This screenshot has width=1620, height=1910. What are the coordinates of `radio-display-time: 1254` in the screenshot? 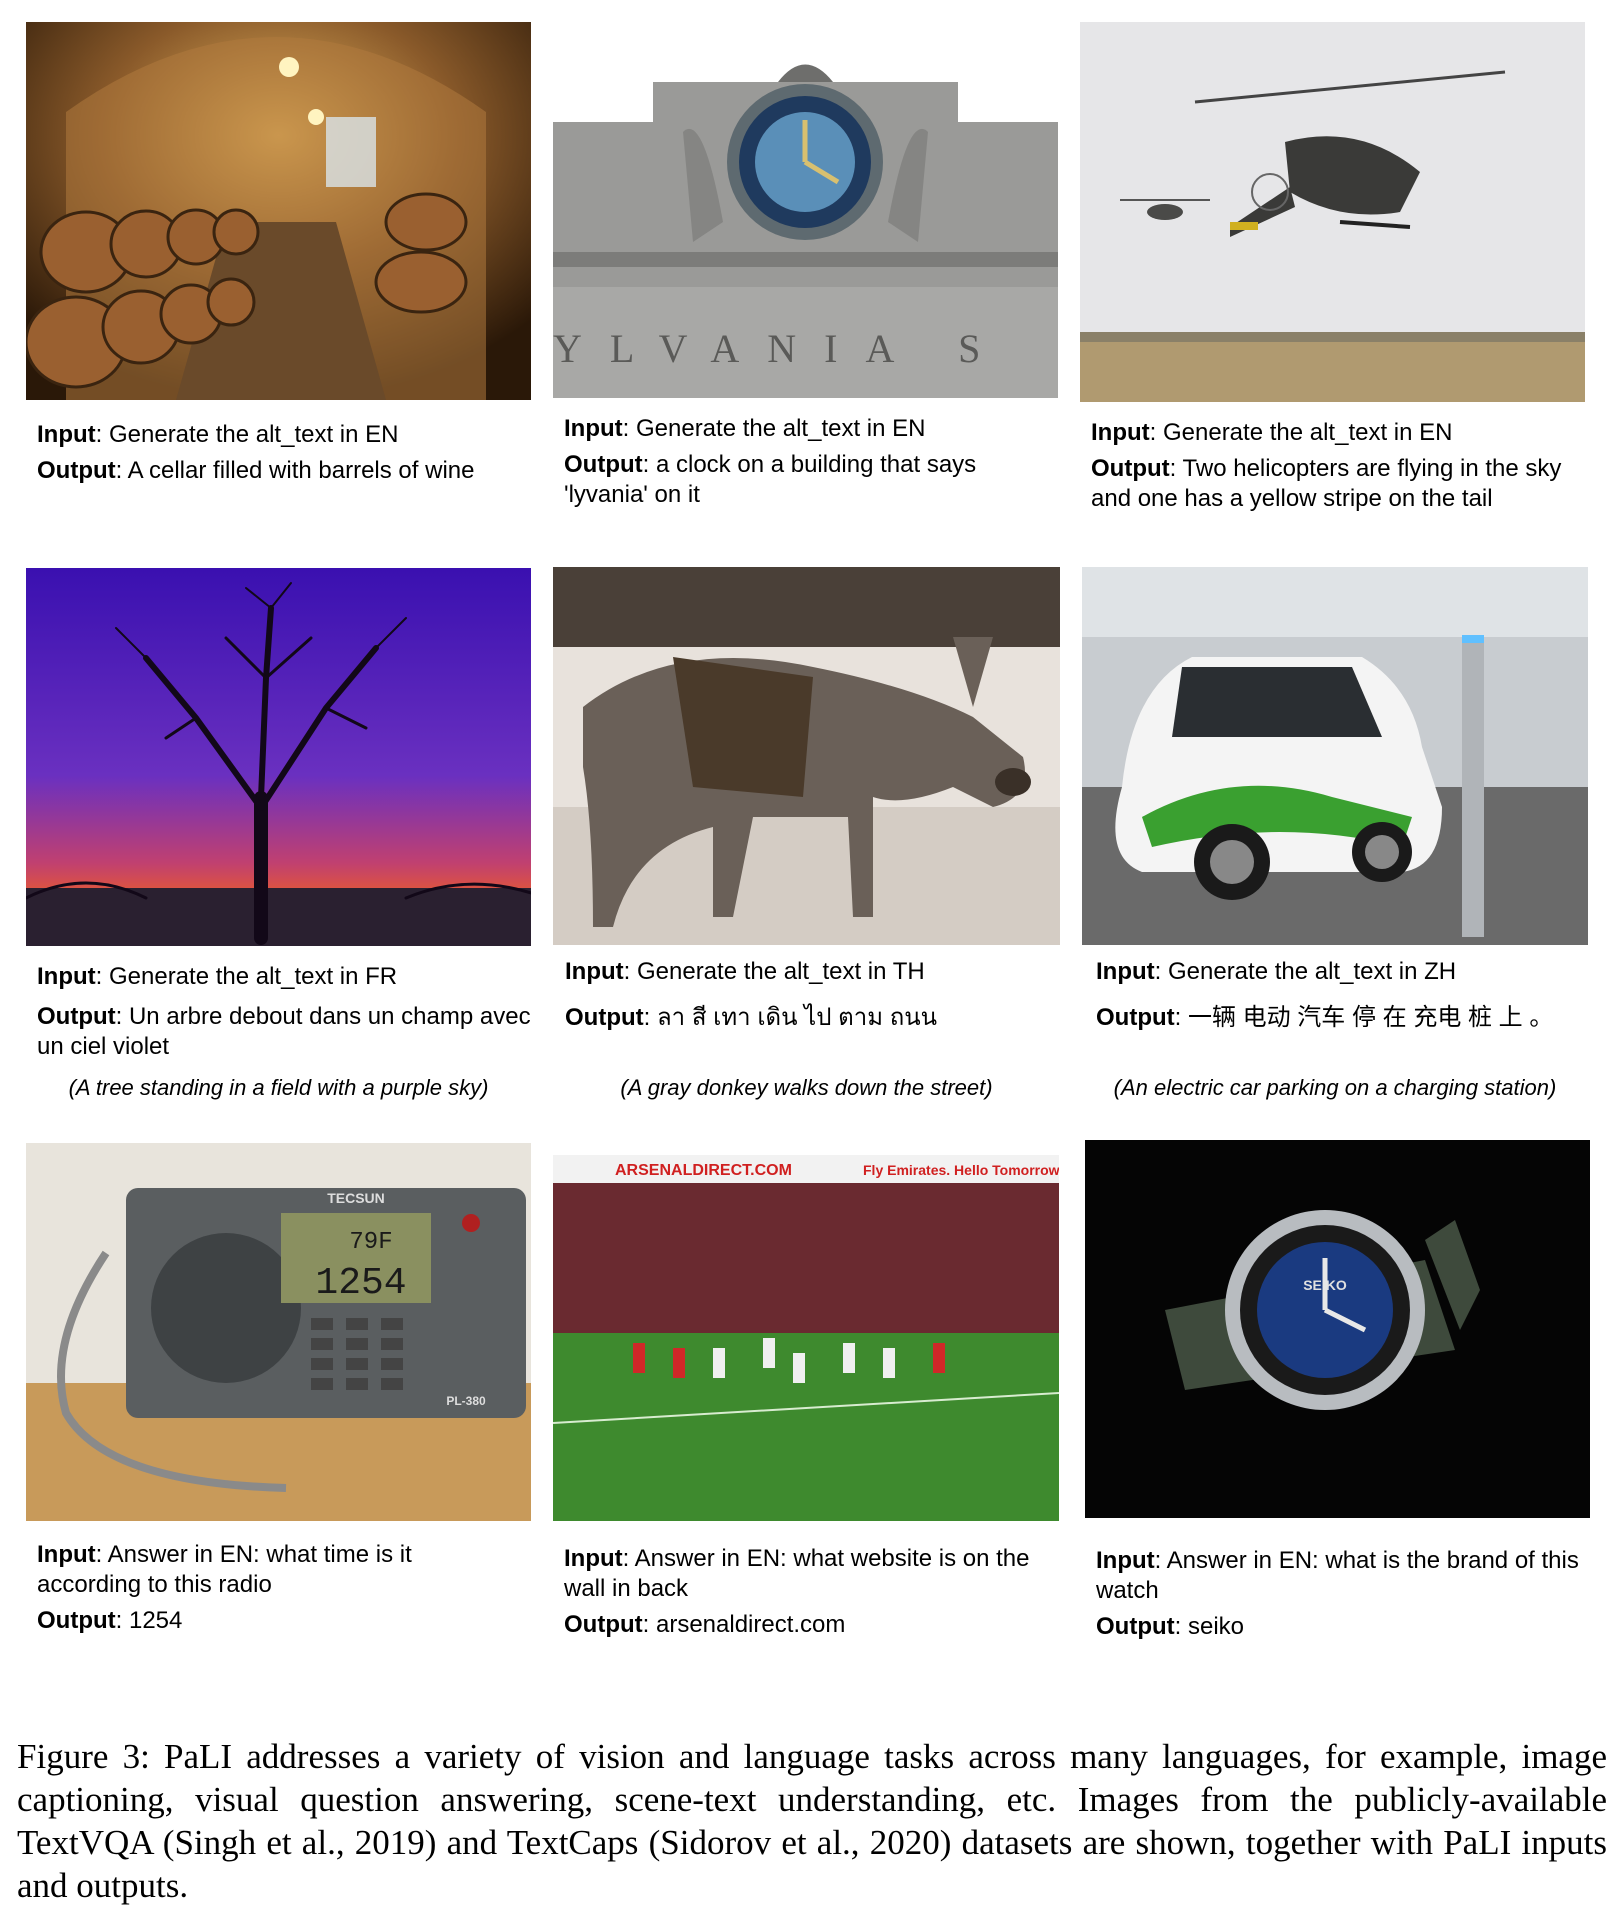 It's located at (360, 1283).